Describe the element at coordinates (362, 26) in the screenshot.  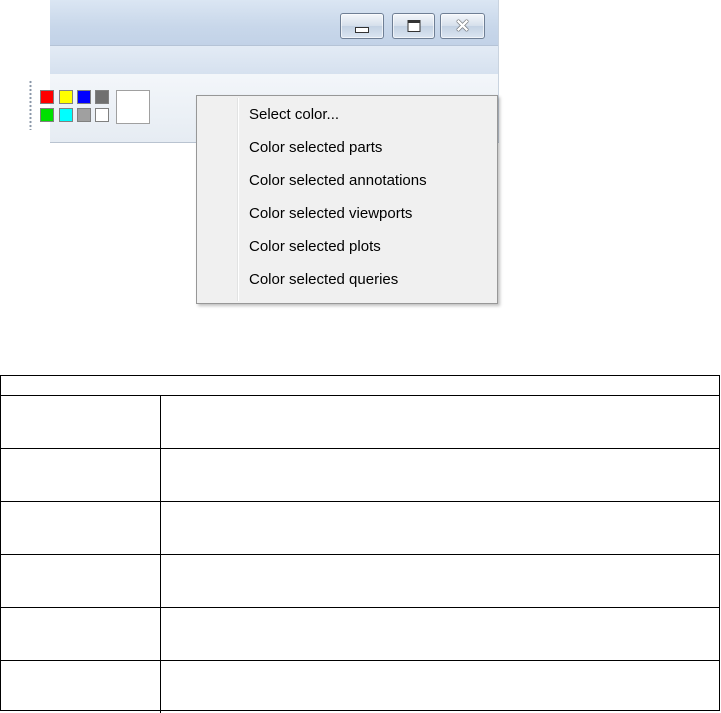
I see `minimize-button` at that location.